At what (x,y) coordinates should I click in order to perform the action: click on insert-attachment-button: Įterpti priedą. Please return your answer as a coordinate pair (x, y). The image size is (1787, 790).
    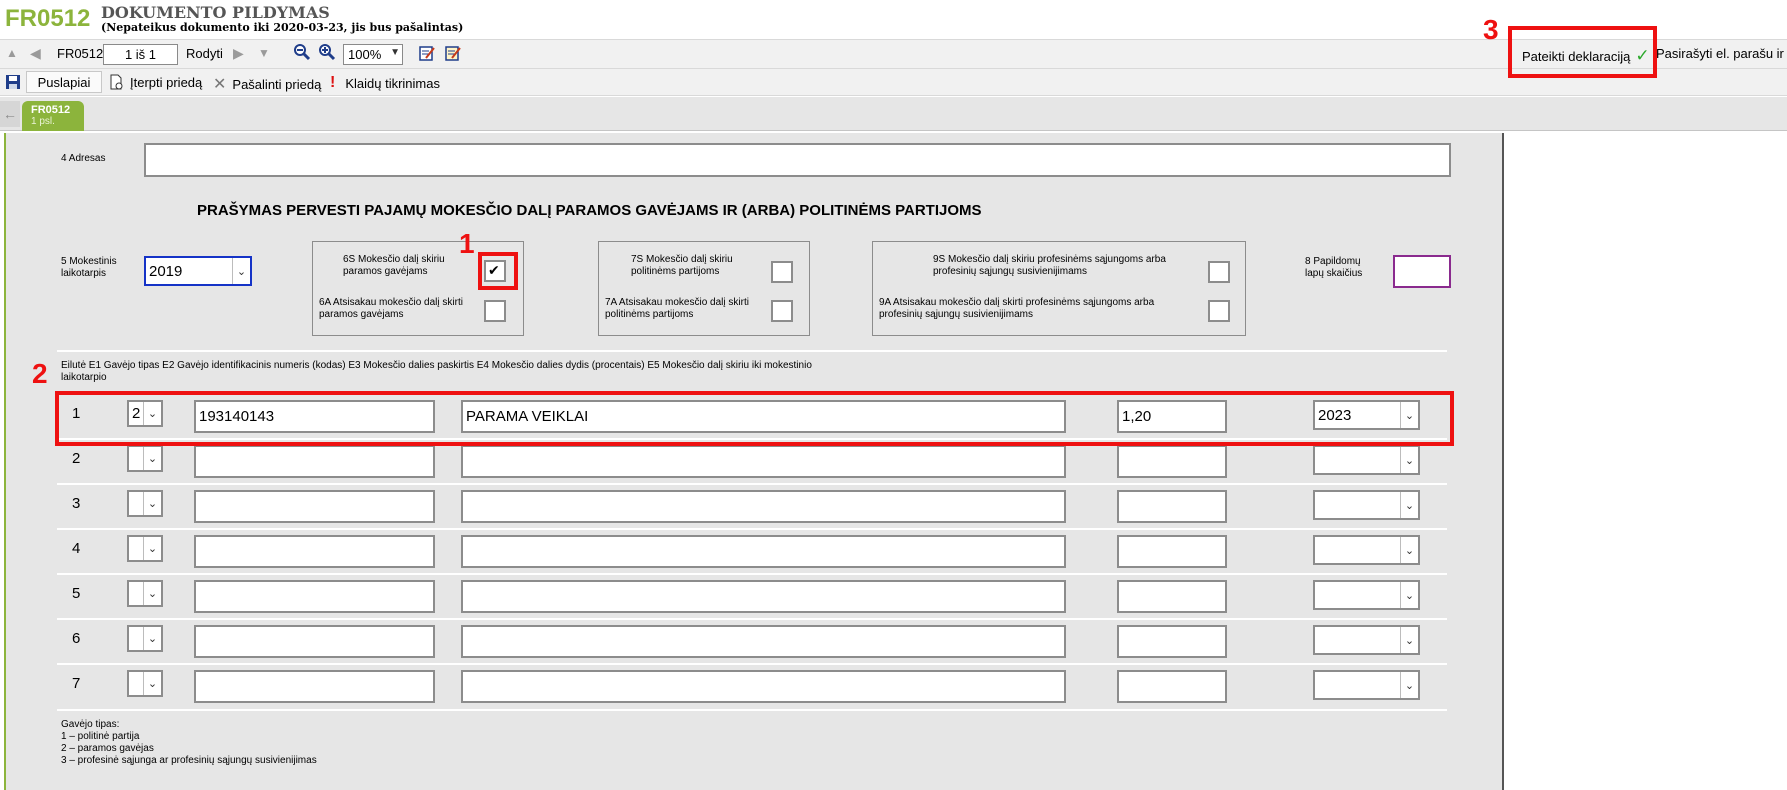
    Looking at the image, I should click on (155, 82).